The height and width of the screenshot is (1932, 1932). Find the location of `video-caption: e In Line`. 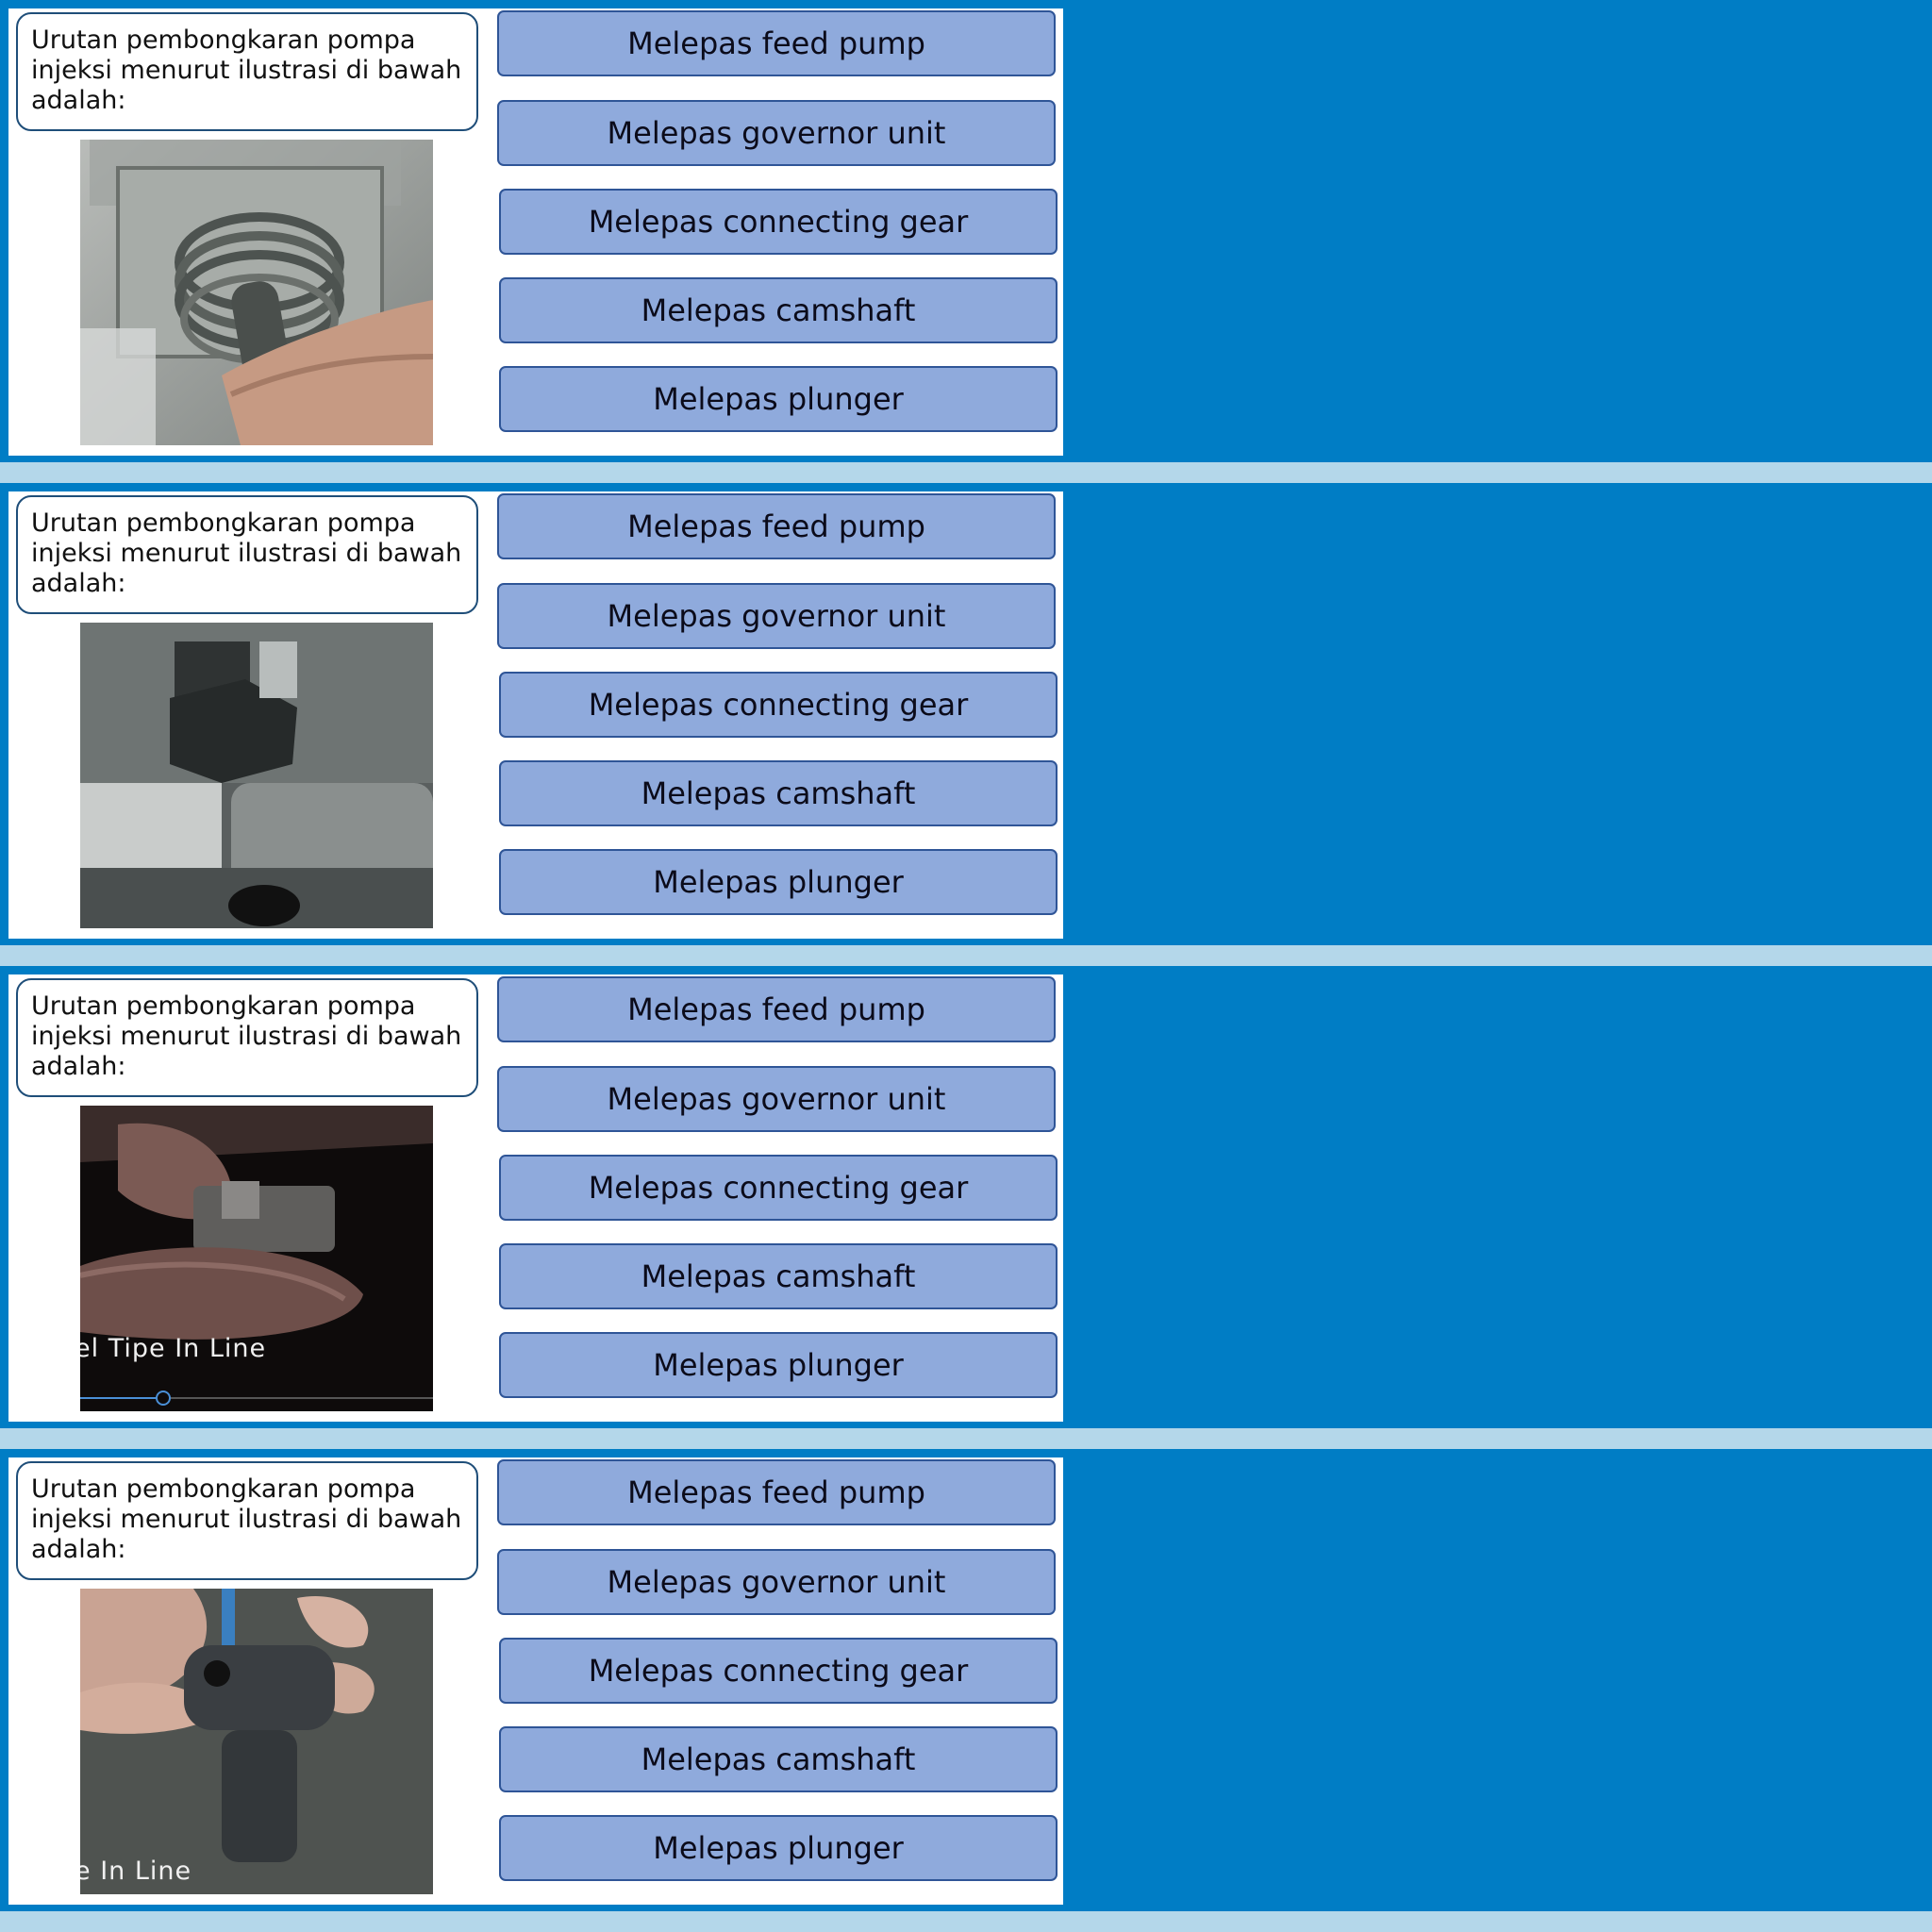

video-caption: e In Line is located at coordinates (136, 1871).